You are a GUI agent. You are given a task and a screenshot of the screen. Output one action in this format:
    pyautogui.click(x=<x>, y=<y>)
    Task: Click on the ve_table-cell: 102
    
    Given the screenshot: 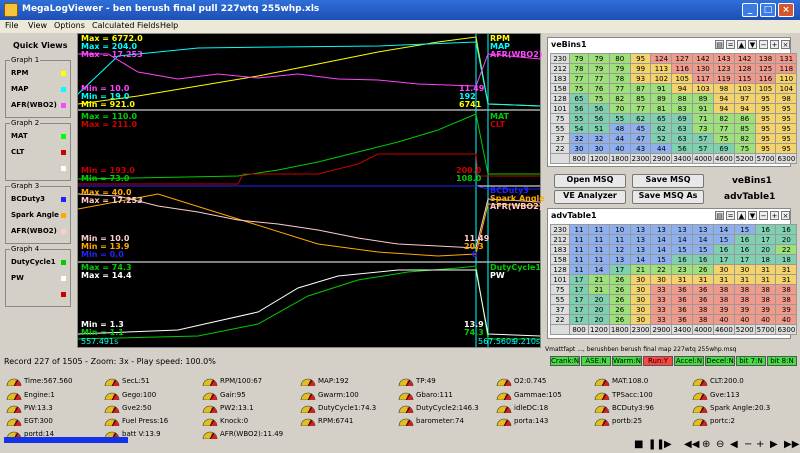 What is the action you would take?
    pyautogui.click(x=661, y=78)
    